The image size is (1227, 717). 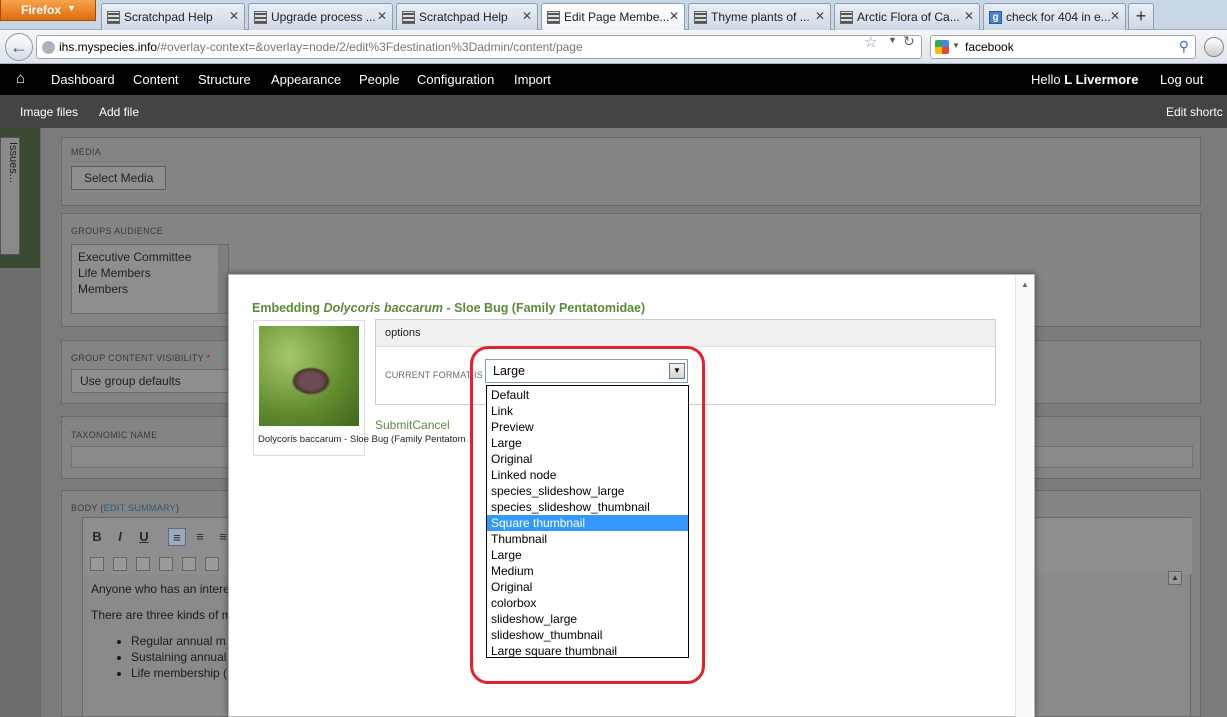 What do you see at coordinates (587, 507) in the screenshot?
I see `format-option: species_slideshow_thumbnail` at bounding box center [587, 507].